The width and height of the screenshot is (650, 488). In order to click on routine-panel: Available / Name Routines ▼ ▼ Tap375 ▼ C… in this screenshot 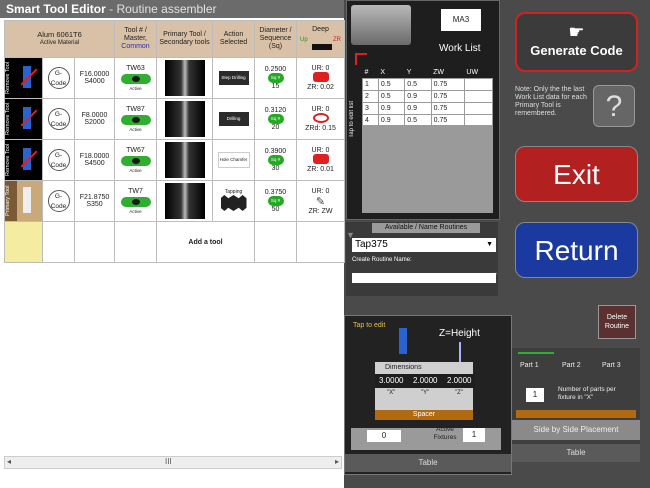, I will do `click(422, 259)`.